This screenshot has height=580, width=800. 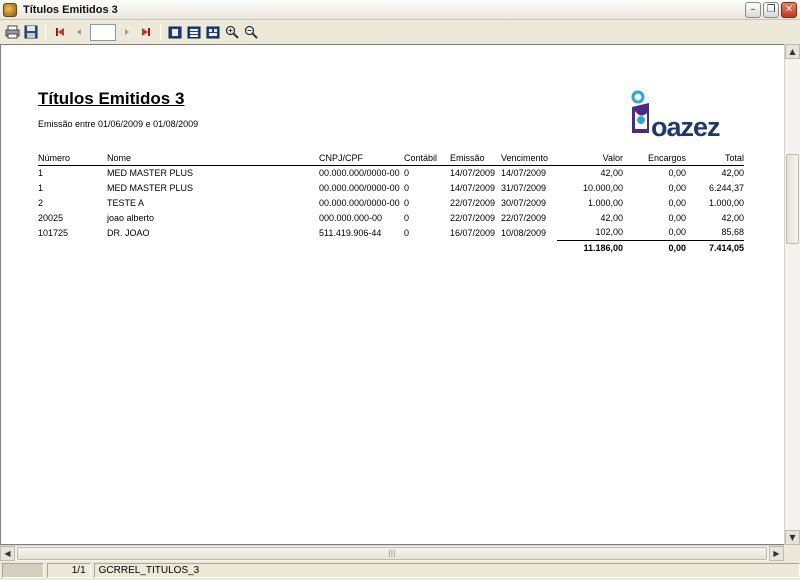 I want to click on cell-valor: 102,00, so click(x=609, y=232).